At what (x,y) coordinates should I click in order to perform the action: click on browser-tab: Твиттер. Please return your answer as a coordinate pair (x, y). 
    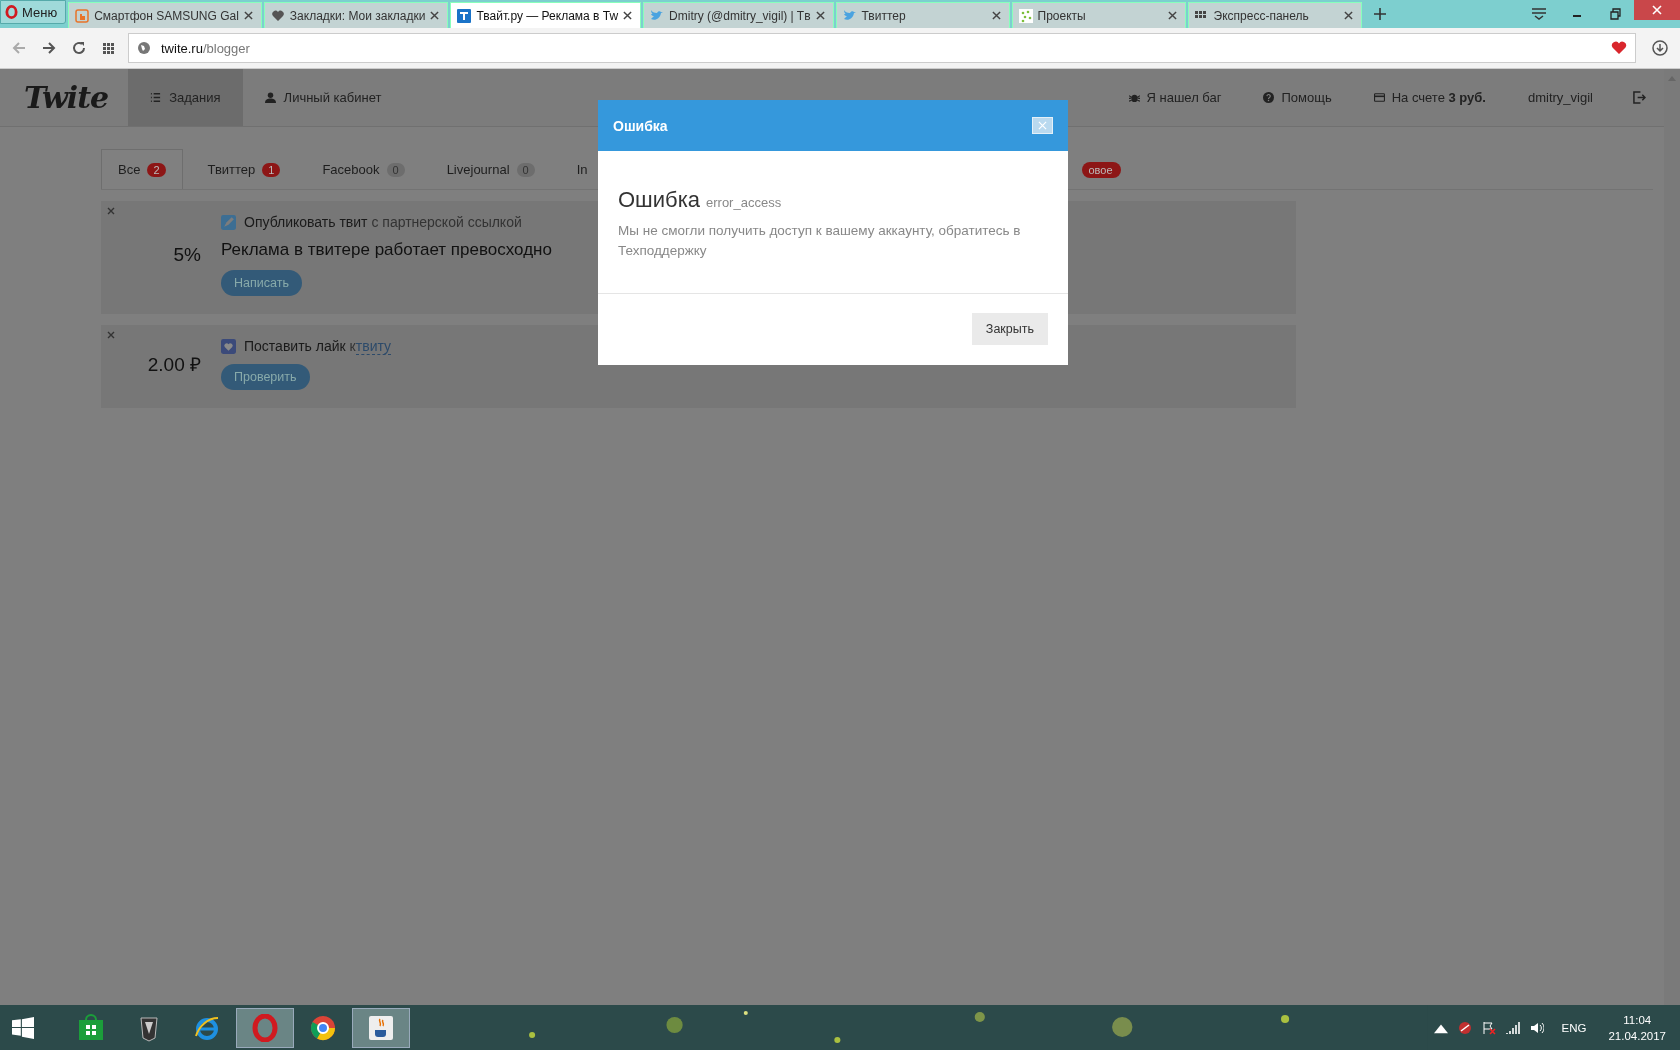
    Looking at the image, I should click on (922, 15).